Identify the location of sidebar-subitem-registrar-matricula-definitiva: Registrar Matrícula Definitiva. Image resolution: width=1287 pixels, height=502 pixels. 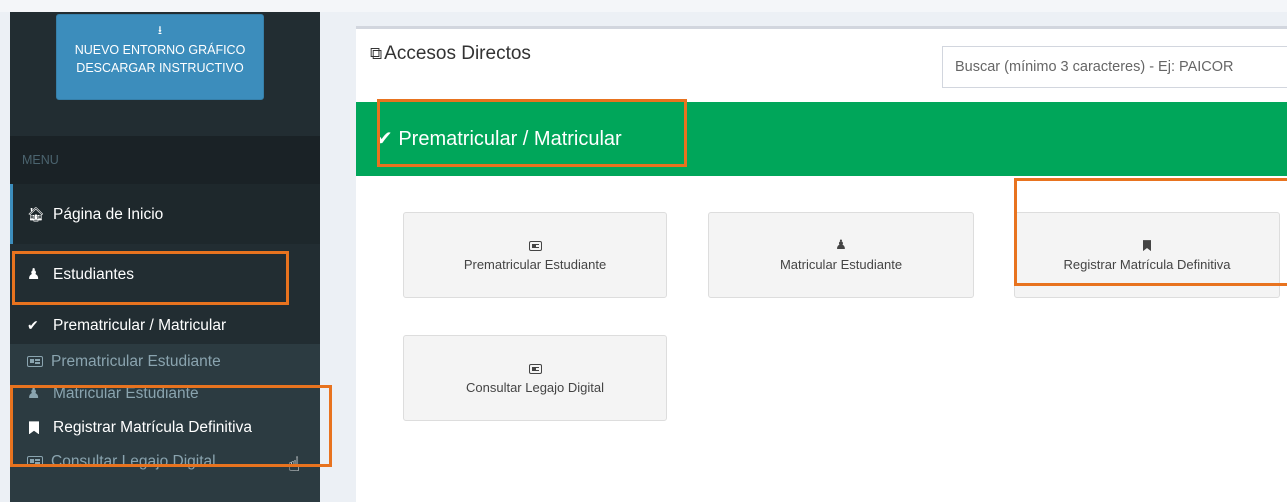
(165, 428).